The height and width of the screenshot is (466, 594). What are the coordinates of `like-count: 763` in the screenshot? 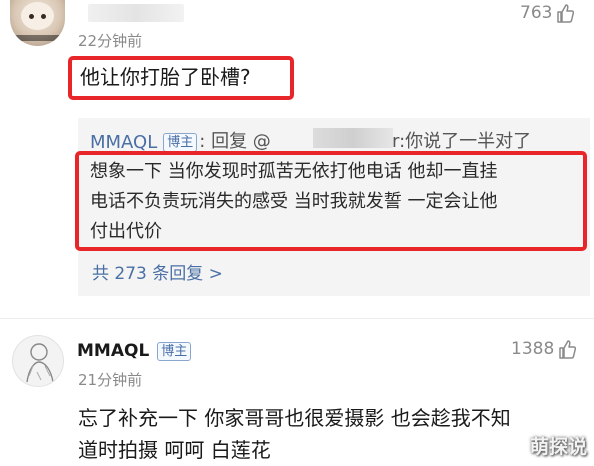 It's located at (536, 13).